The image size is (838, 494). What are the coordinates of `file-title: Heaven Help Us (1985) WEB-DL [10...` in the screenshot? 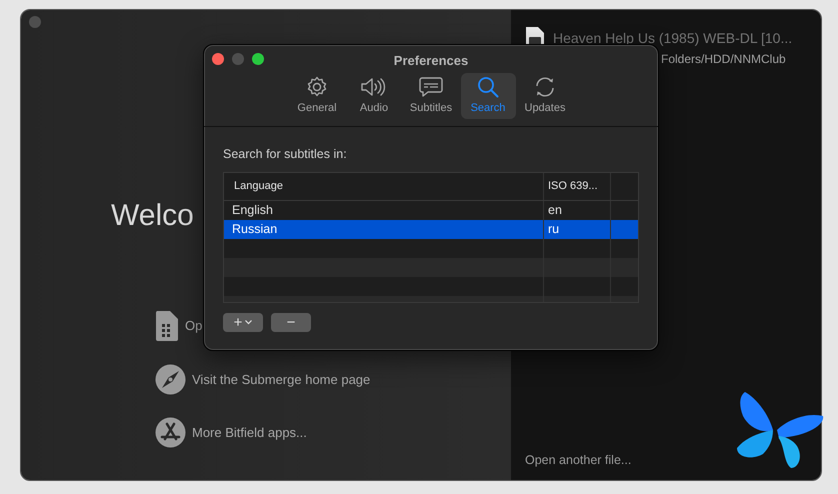 It's located at (672, 38).